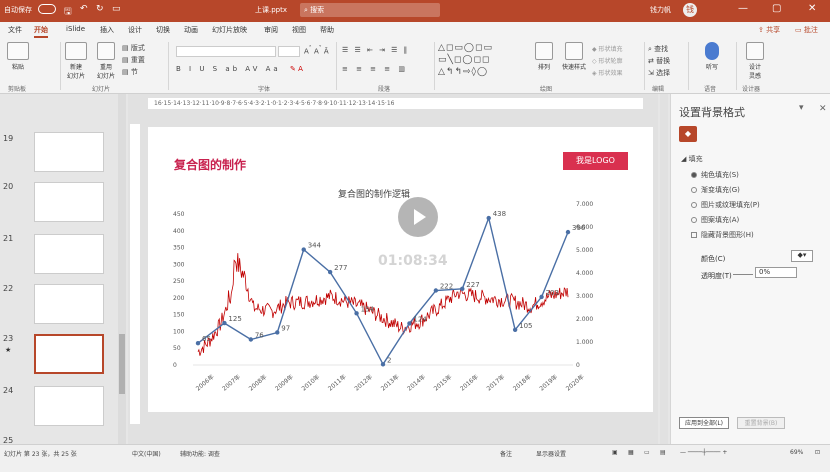 This screenshot has height=472, width=830. What do you see at coordinates (84, 9) in the screenshot?
I see `undo-icon: ↶` at bounding box center [84, 9].